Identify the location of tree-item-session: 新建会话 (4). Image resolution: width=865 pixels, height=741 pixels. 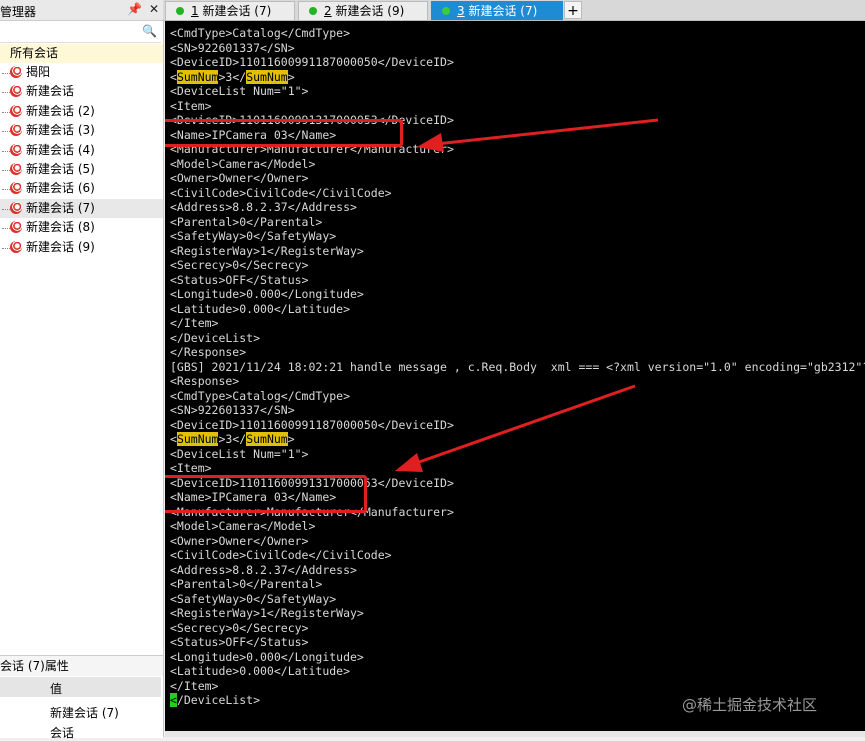
(81, 150).